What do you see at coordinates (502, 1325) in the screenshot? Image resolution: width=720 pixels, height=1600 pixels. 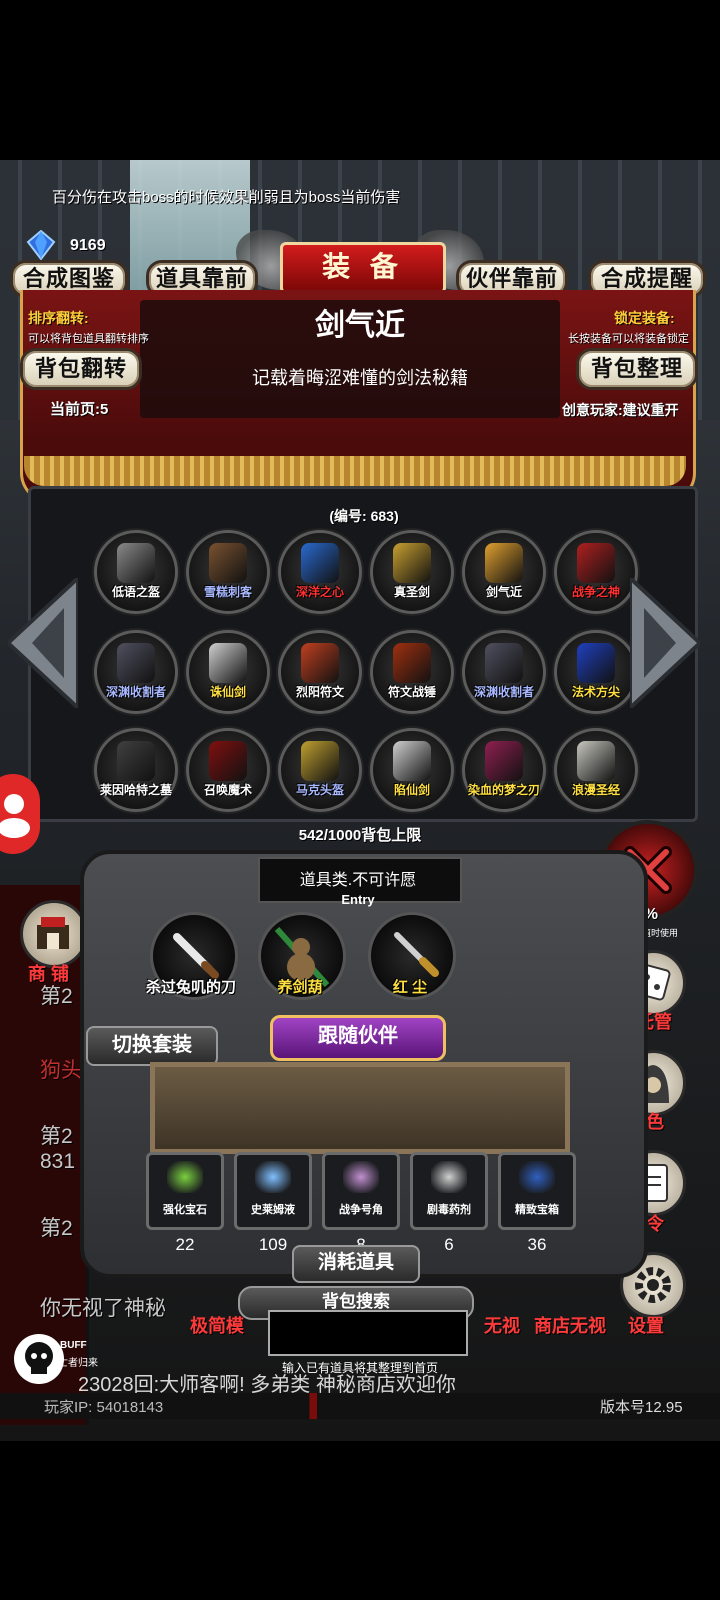 I see `ignore-tab: 无视` at bounding box center [502, 1325].